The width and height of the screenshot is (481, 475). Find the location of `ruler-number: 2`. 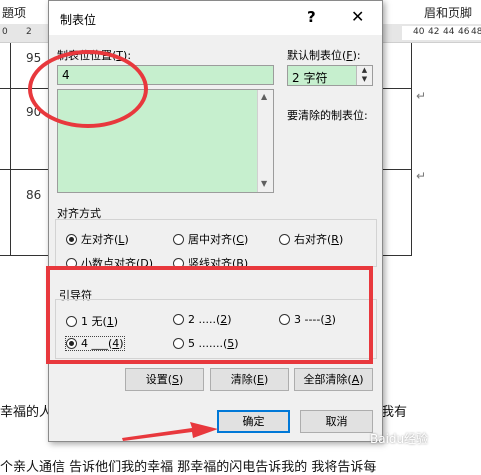

ruler-number: 2 is located at coordinates (29, 32).